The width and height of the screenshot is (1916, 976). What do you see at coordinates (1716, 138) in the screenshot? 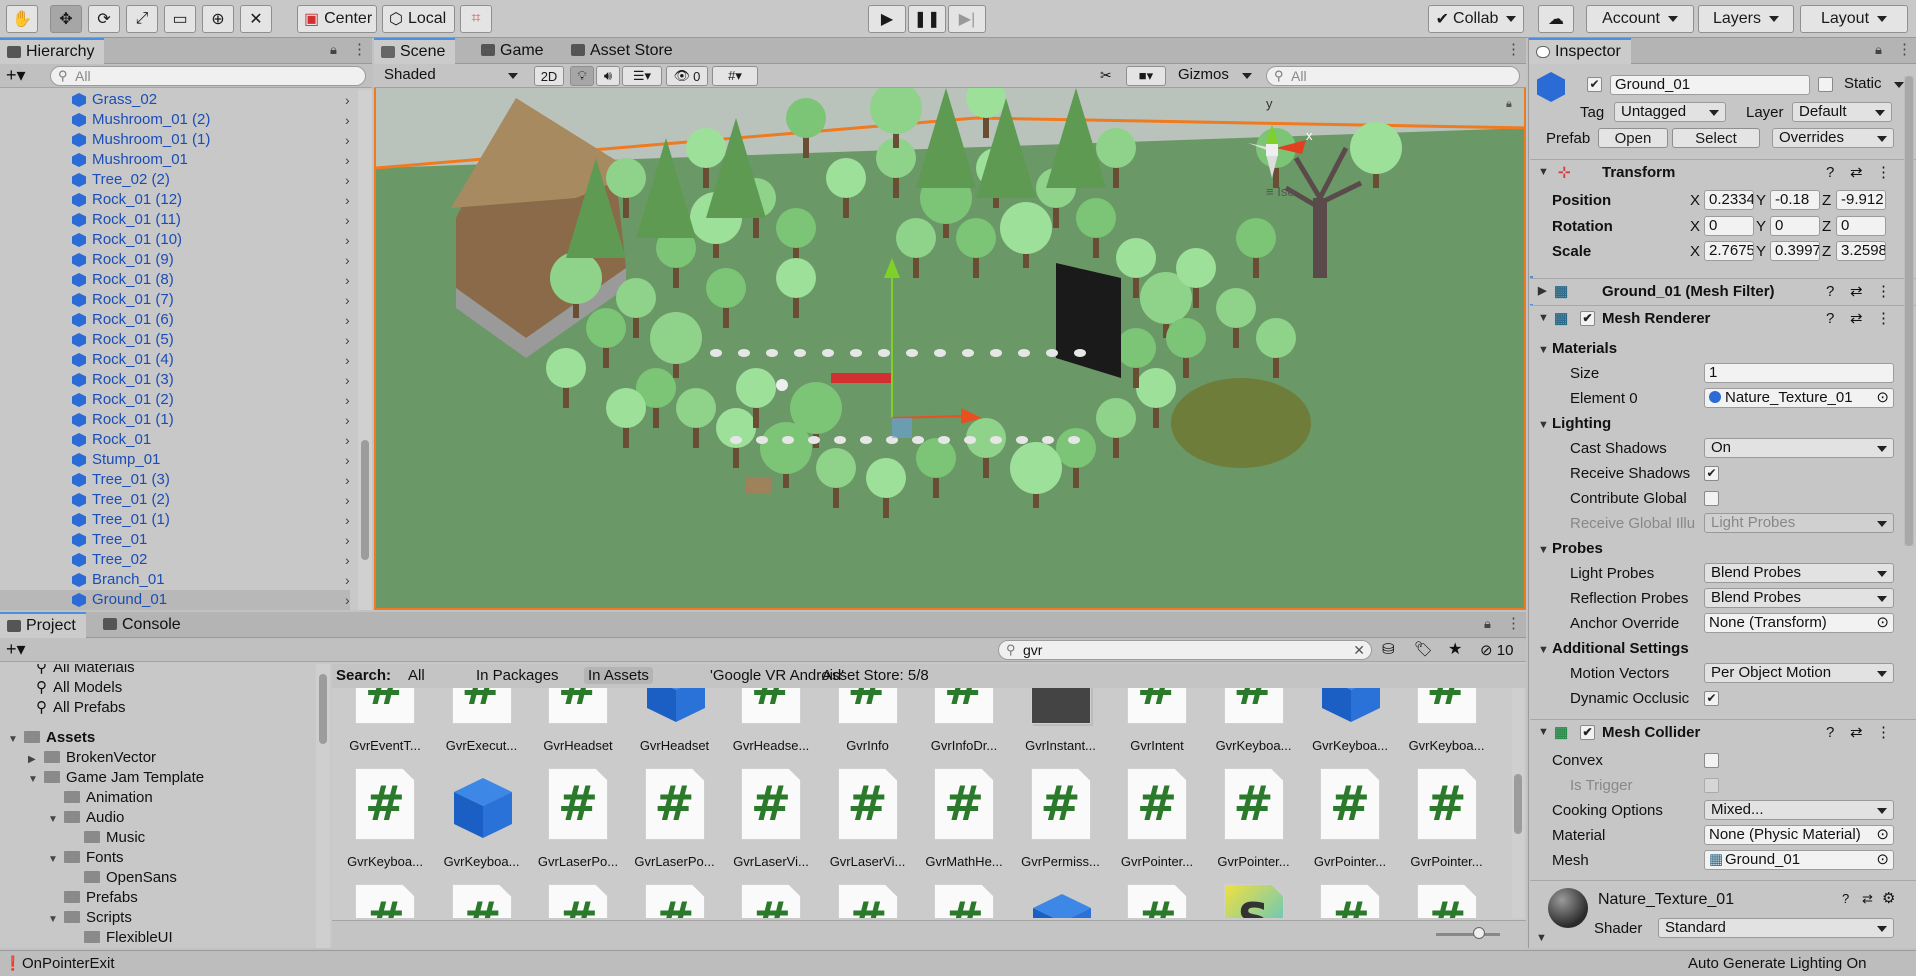
I see `prefab-select-button: Select` at bounding box center [1716, 138].